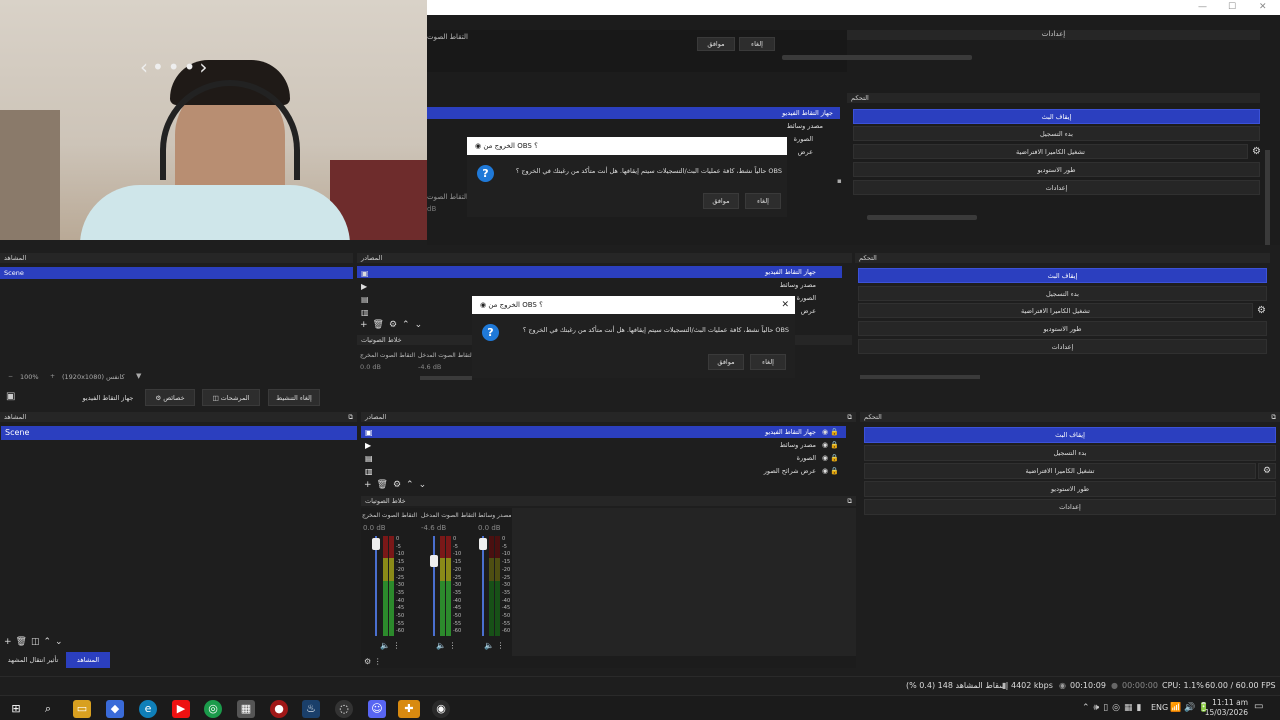  What do you see at coordinates (1050, 151) in the screenshot?
I see `nested-top-virtual-cam: تشغيل الكاميرا الافتراضية` at bounding box center [1050, 151].